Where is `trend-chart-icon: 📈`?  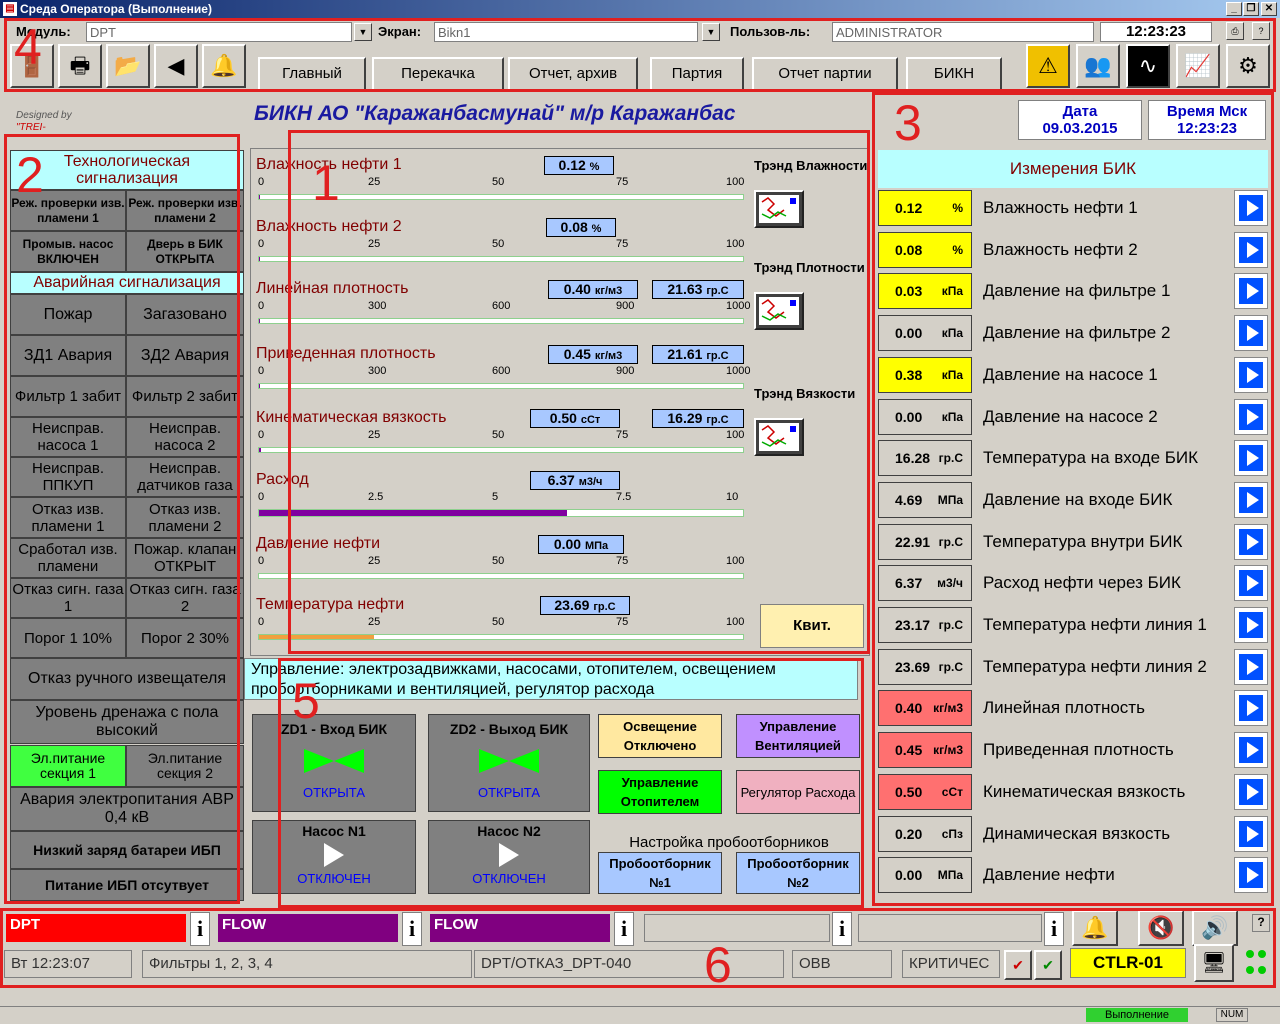
trend-chart-icon: 📈 is located at coordinates (1198, 66).